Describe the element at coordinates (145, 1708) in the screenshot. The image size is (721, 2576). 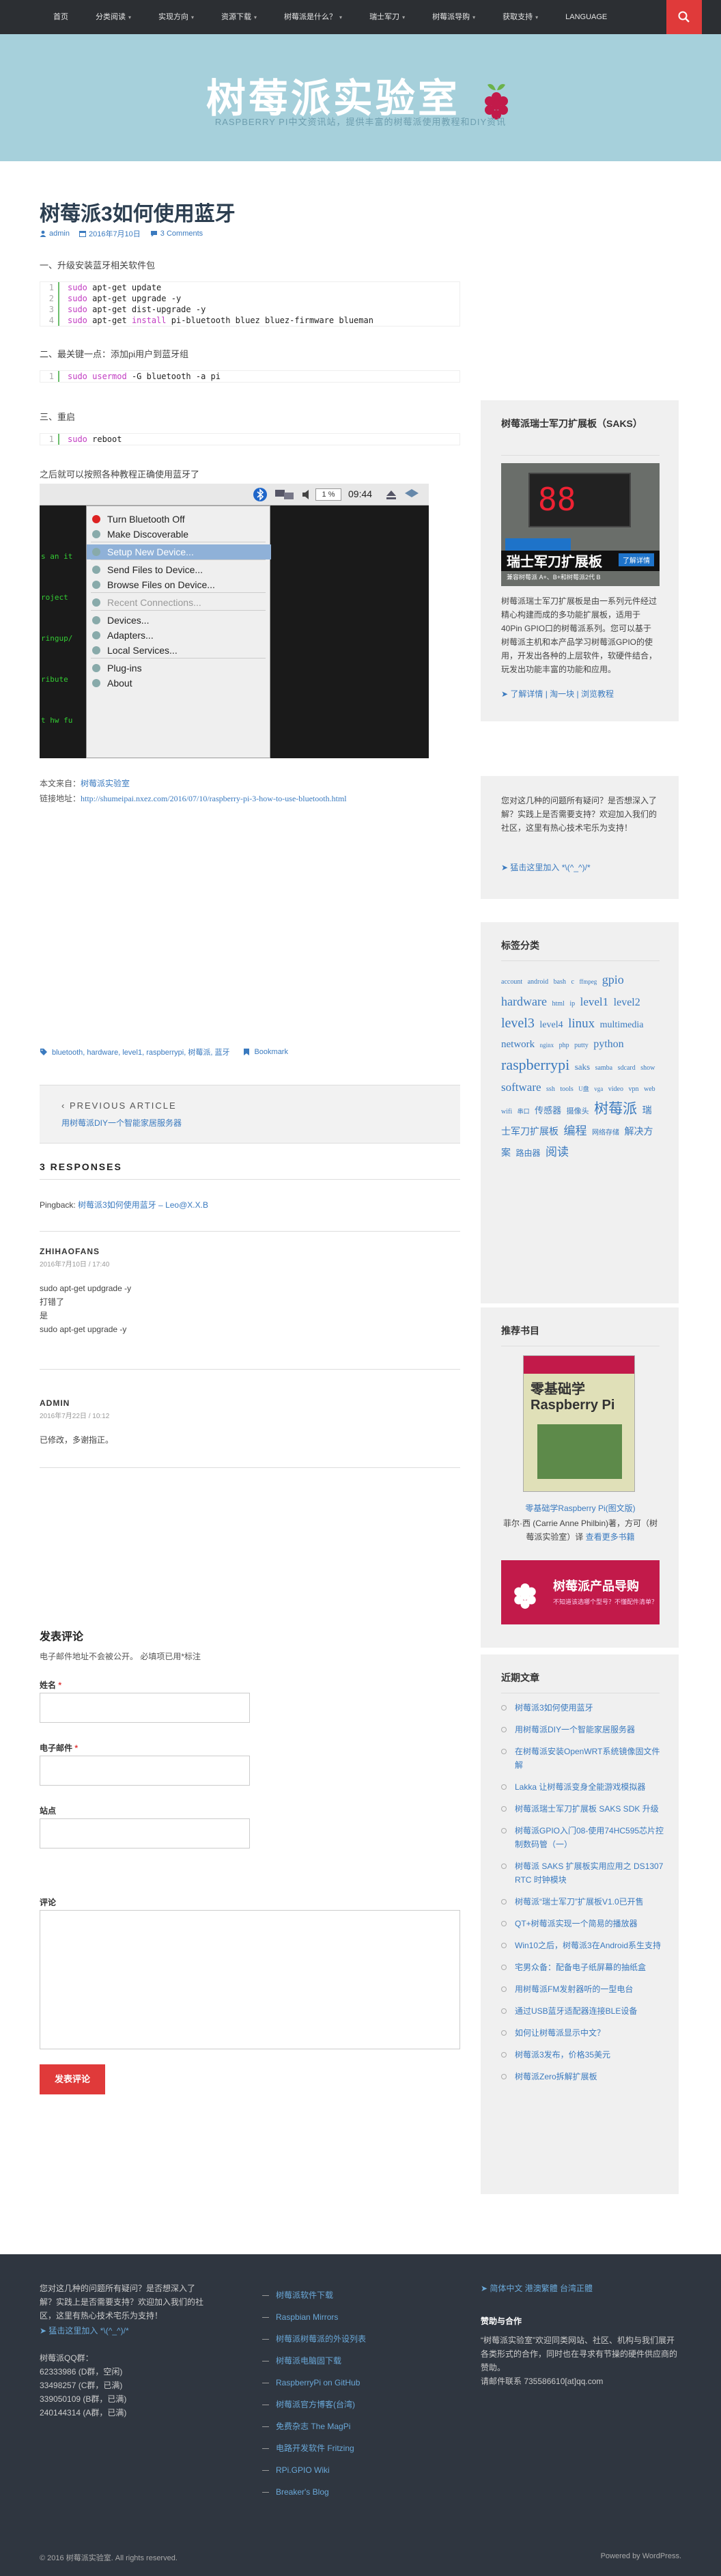
I see `name-field` at that location.